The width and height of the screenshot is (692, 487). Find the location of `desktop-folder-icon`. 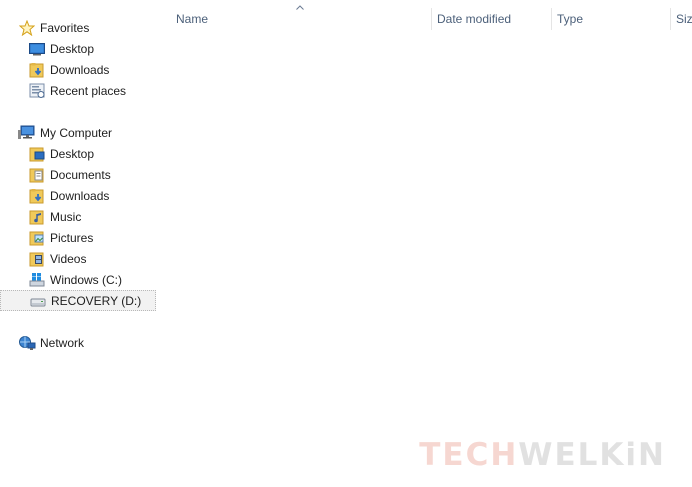

desktop-folder-icon is located at coordinates (37, 154).